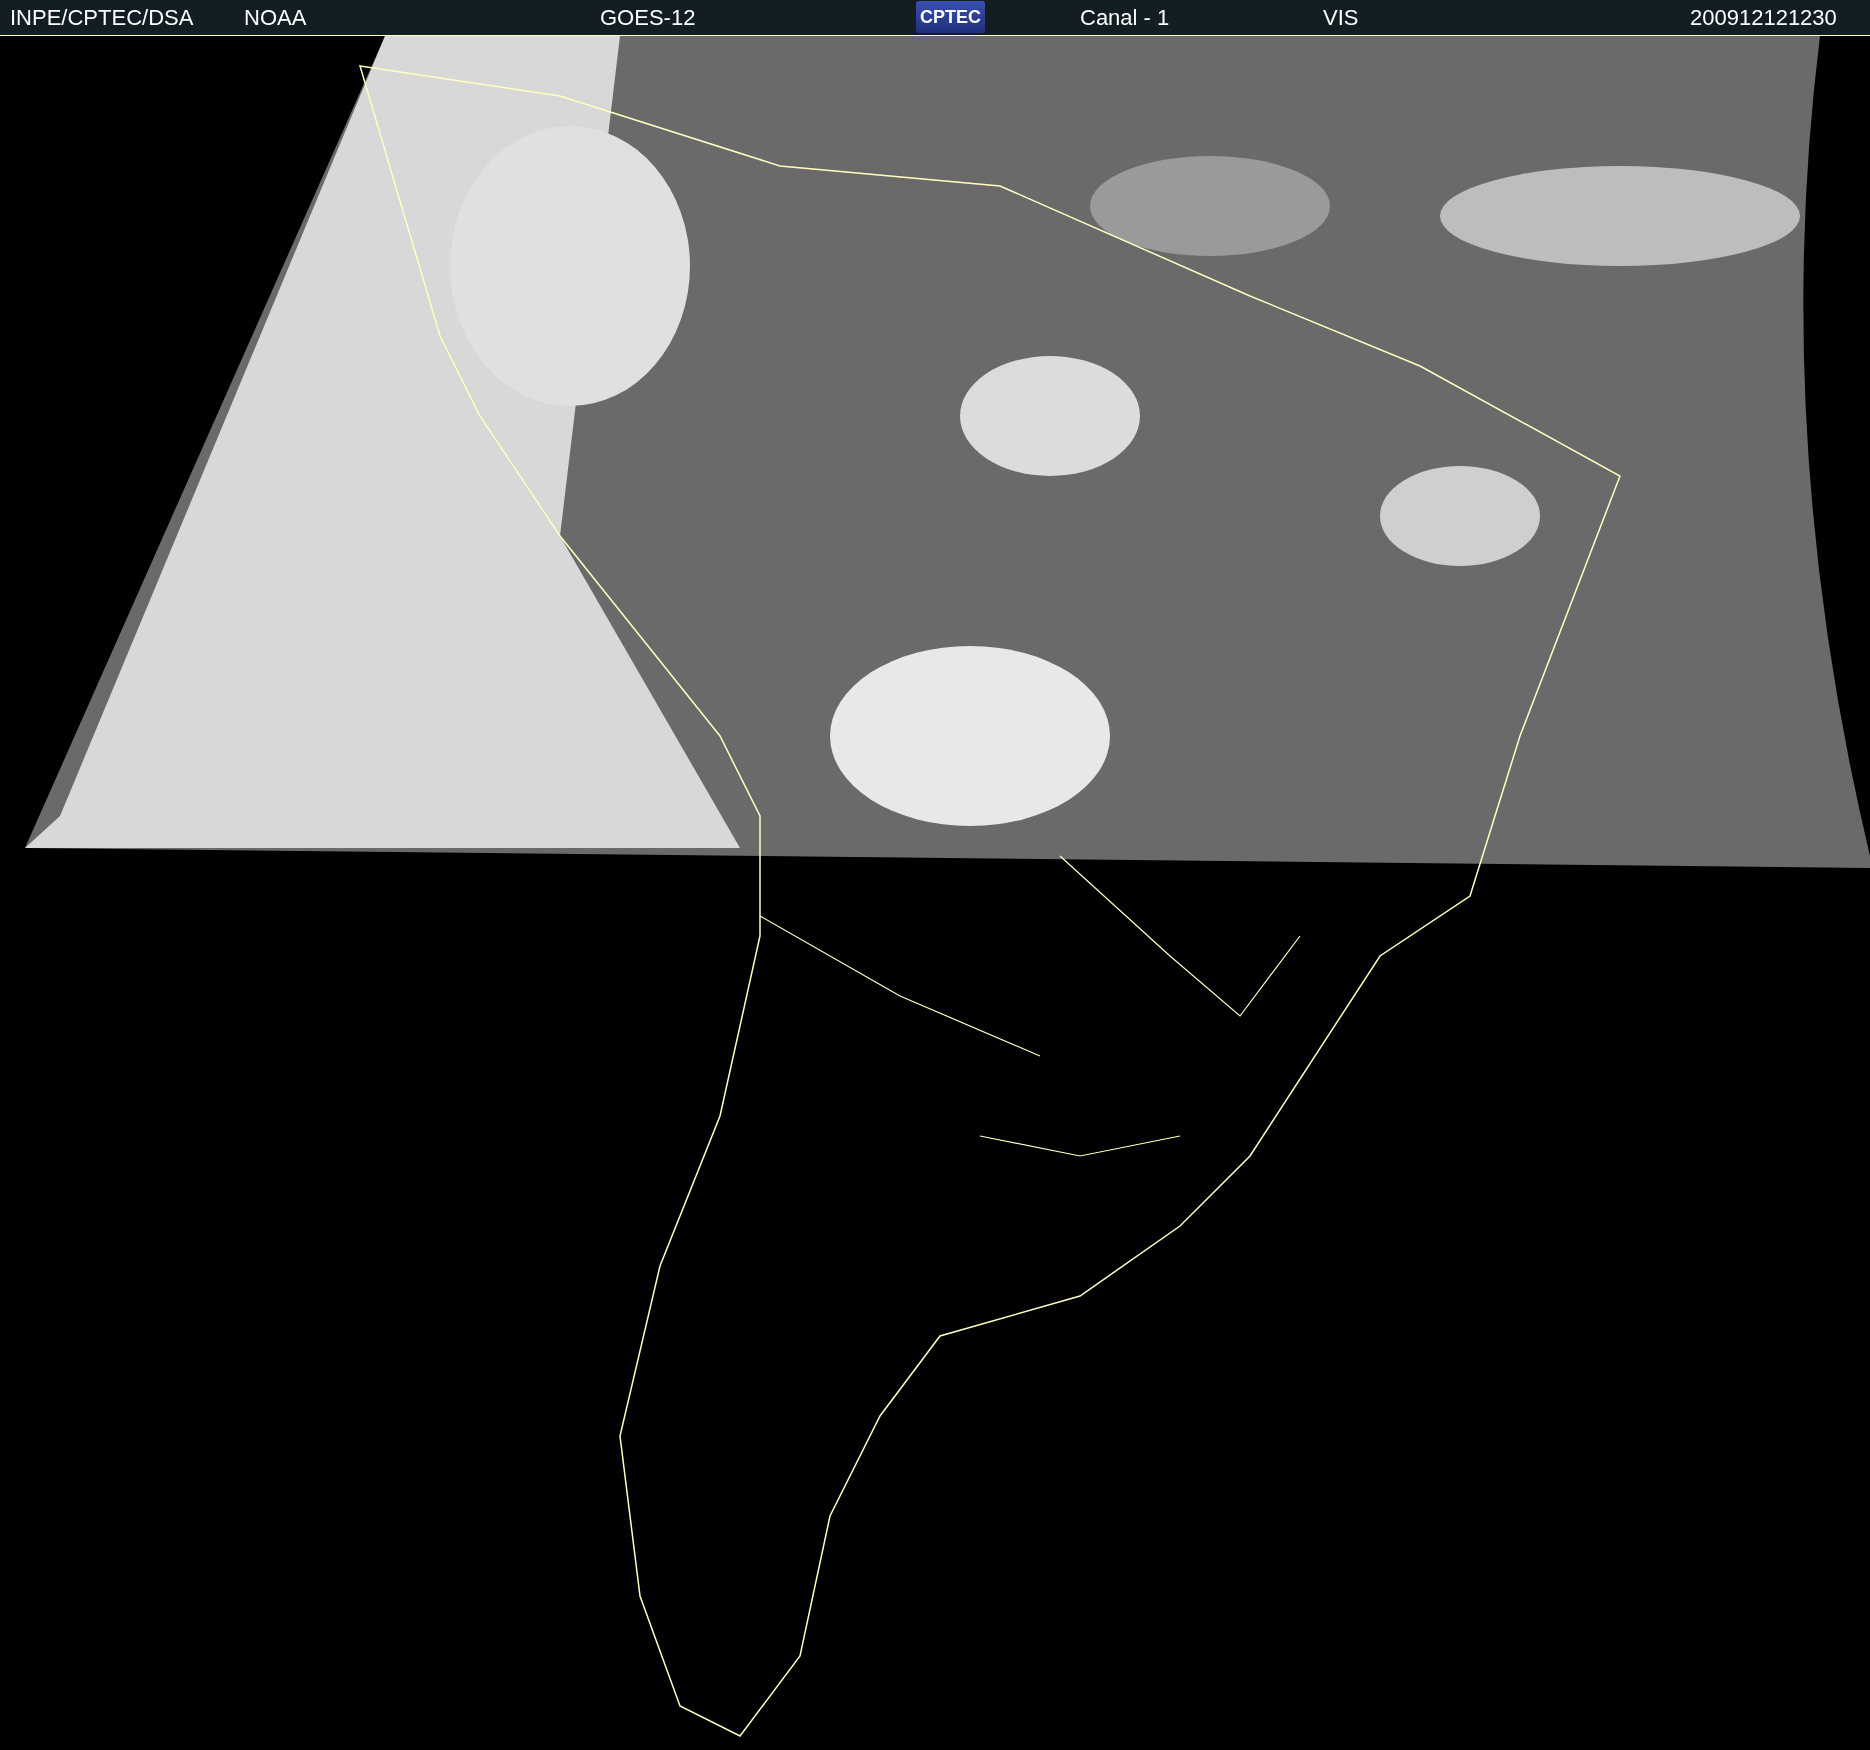 The width and height of the screenshot is (1870, 1750). I want to click on logo: CPTEC, so click(950, 17).